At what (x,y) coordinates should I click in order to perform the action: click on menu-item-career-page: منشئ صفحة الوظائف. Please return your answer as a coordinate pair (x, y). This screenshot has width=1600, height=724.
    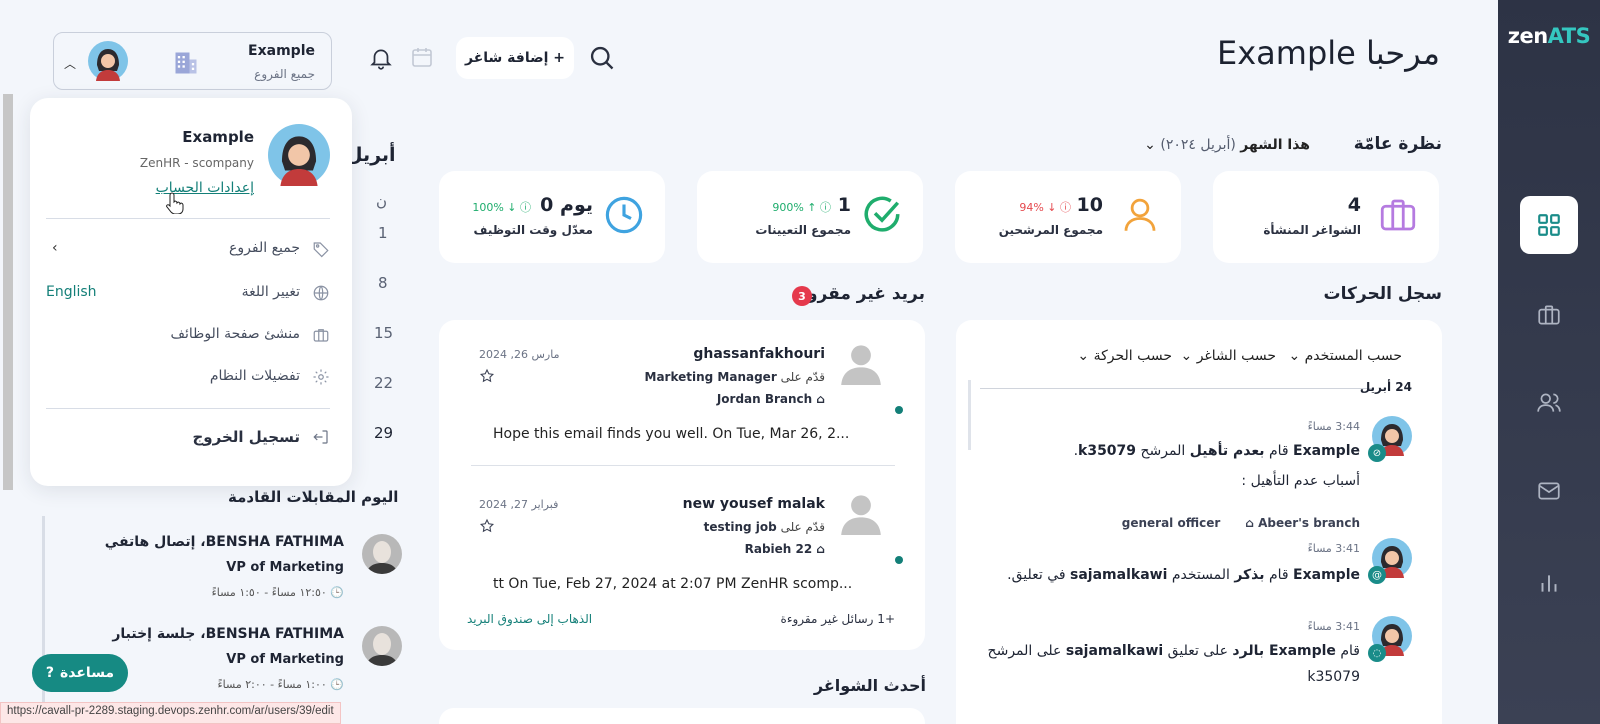
    Looking at the image, I should click on (191, 335).